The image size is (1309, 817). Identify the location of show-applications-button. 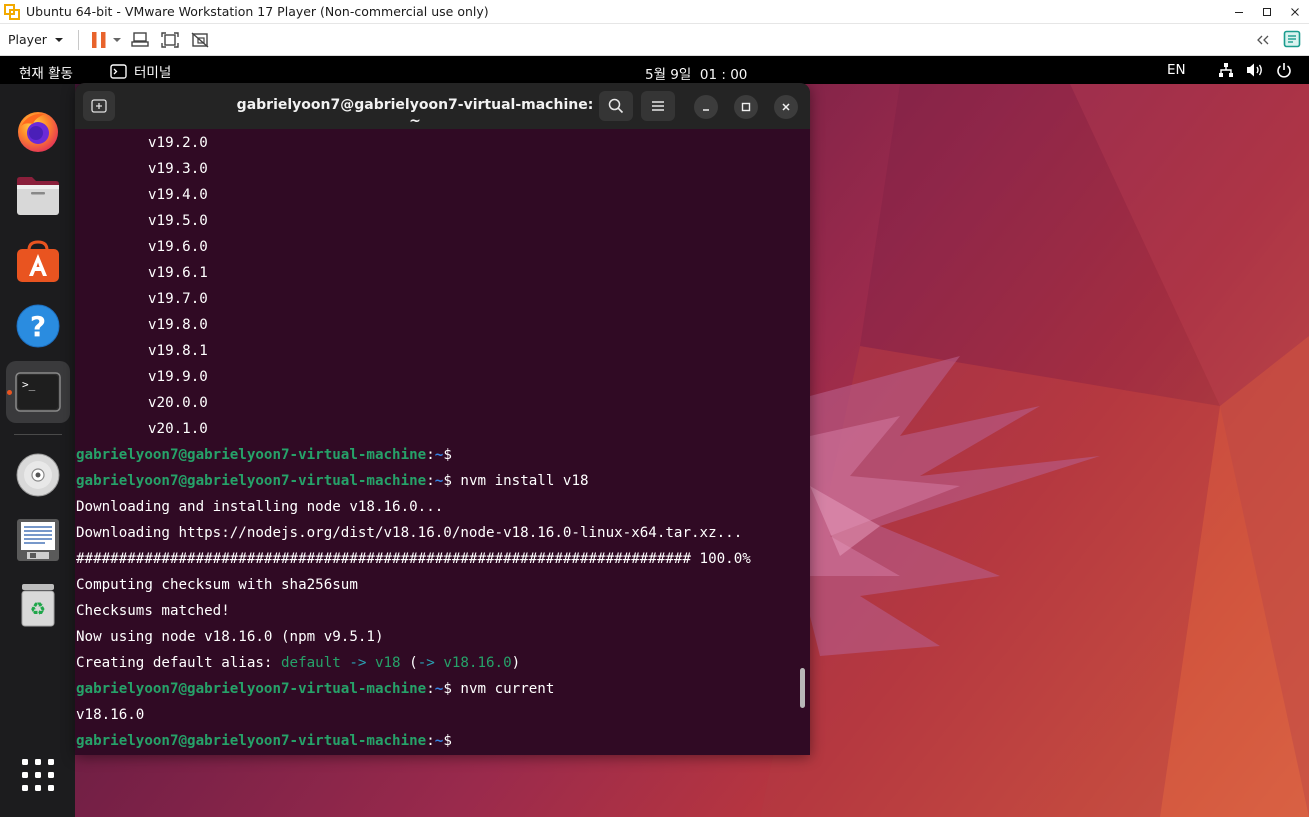
(38, 775).